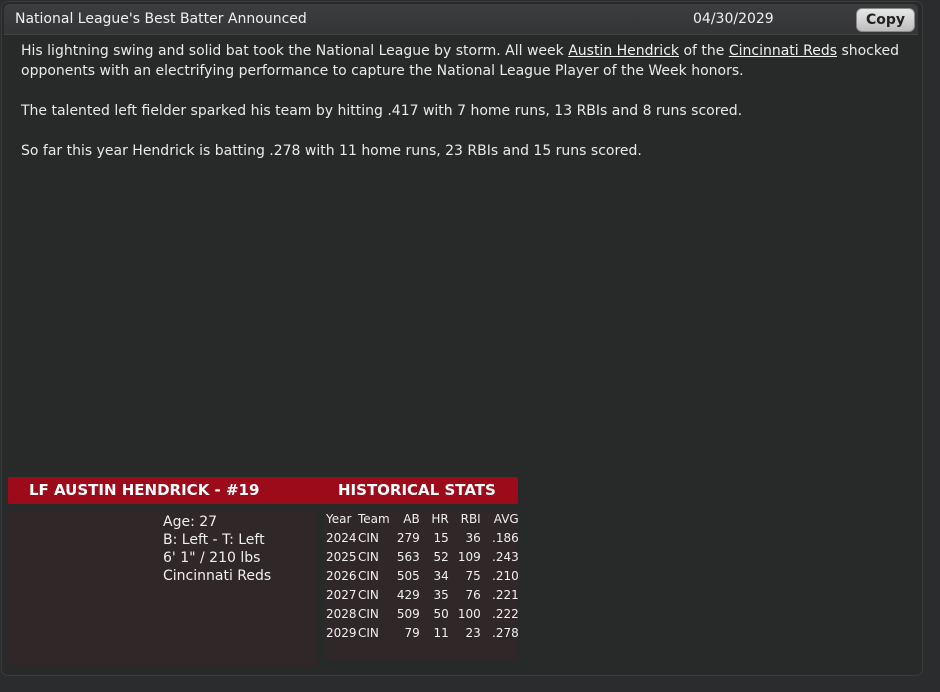  What do you see at coordinates (408, 575) in the screenshot?
I see `cell-ab: 505` at bounding box center [408, 575].